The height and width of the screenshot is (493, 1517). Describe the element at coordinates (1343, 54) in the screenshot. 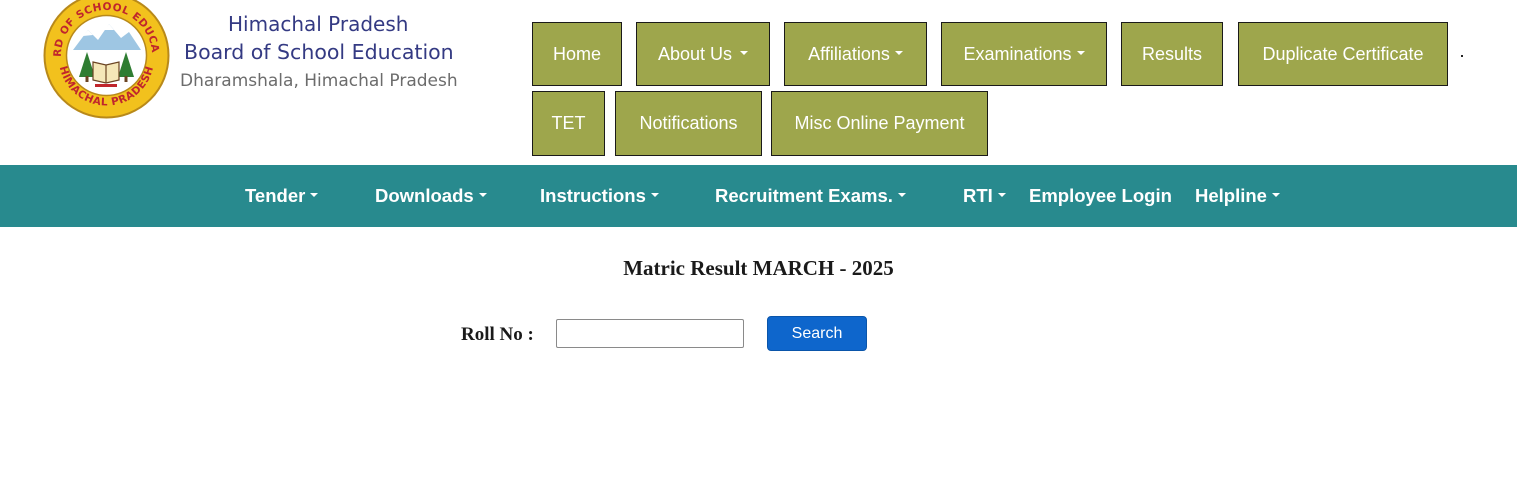

I see `top-nav-duplicate-certificate: Duplicate Certificate` at that location.